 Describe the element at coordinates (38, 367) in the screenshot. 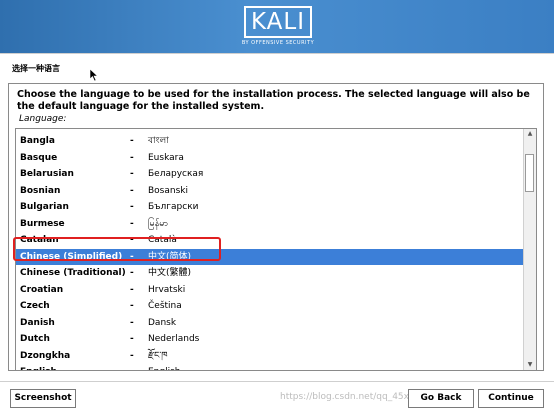

I see `language-name: English` at that location.